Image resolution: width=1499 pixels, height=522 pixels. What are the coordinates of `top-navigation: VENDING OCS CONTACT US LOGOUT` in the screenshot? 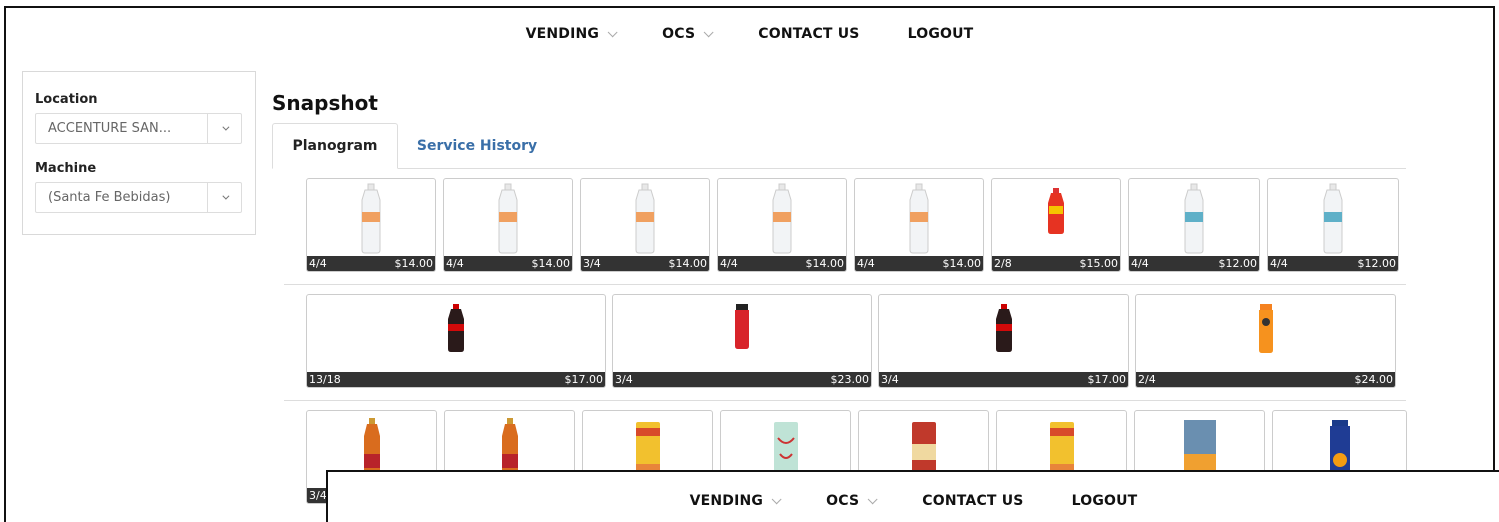 It's located at (749, 34).